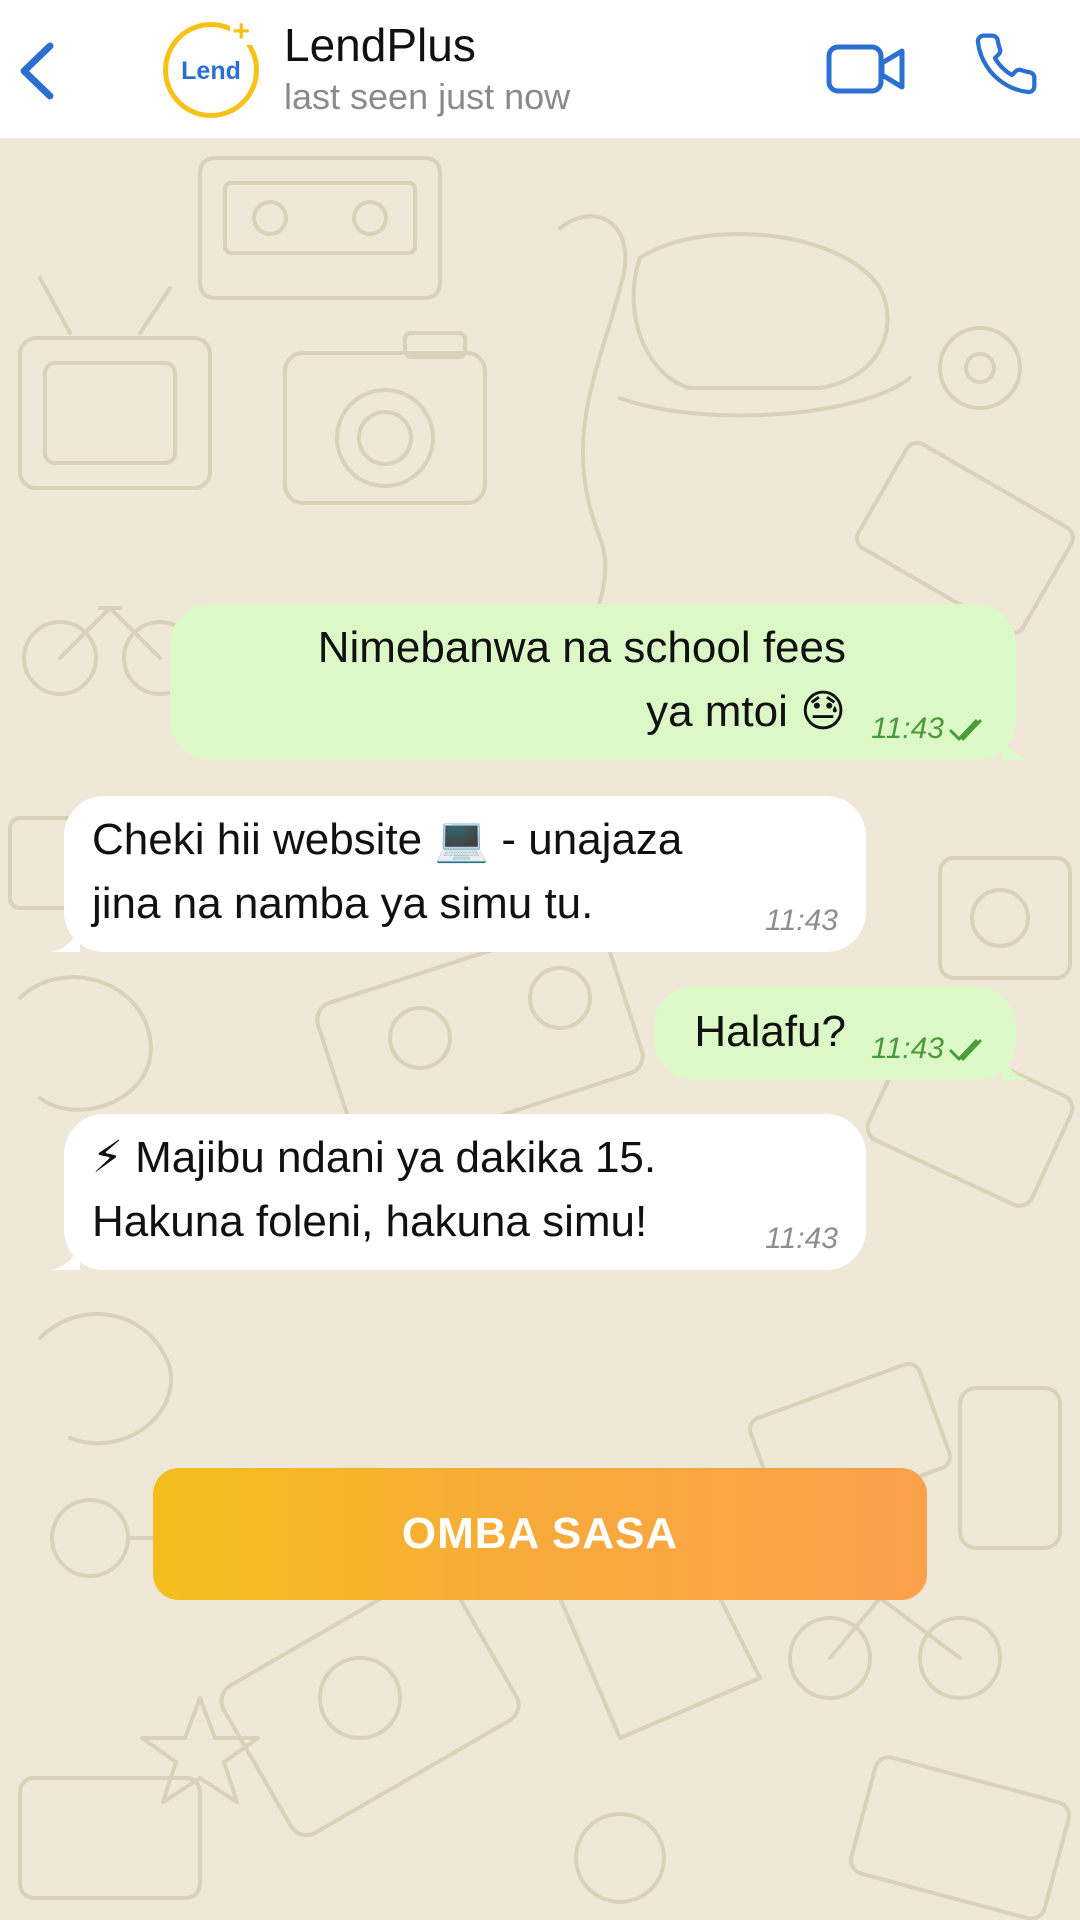 This screenshot has height=1920, width=1080. I want to click on avatar-plus-badge: +, so click(241, 31).